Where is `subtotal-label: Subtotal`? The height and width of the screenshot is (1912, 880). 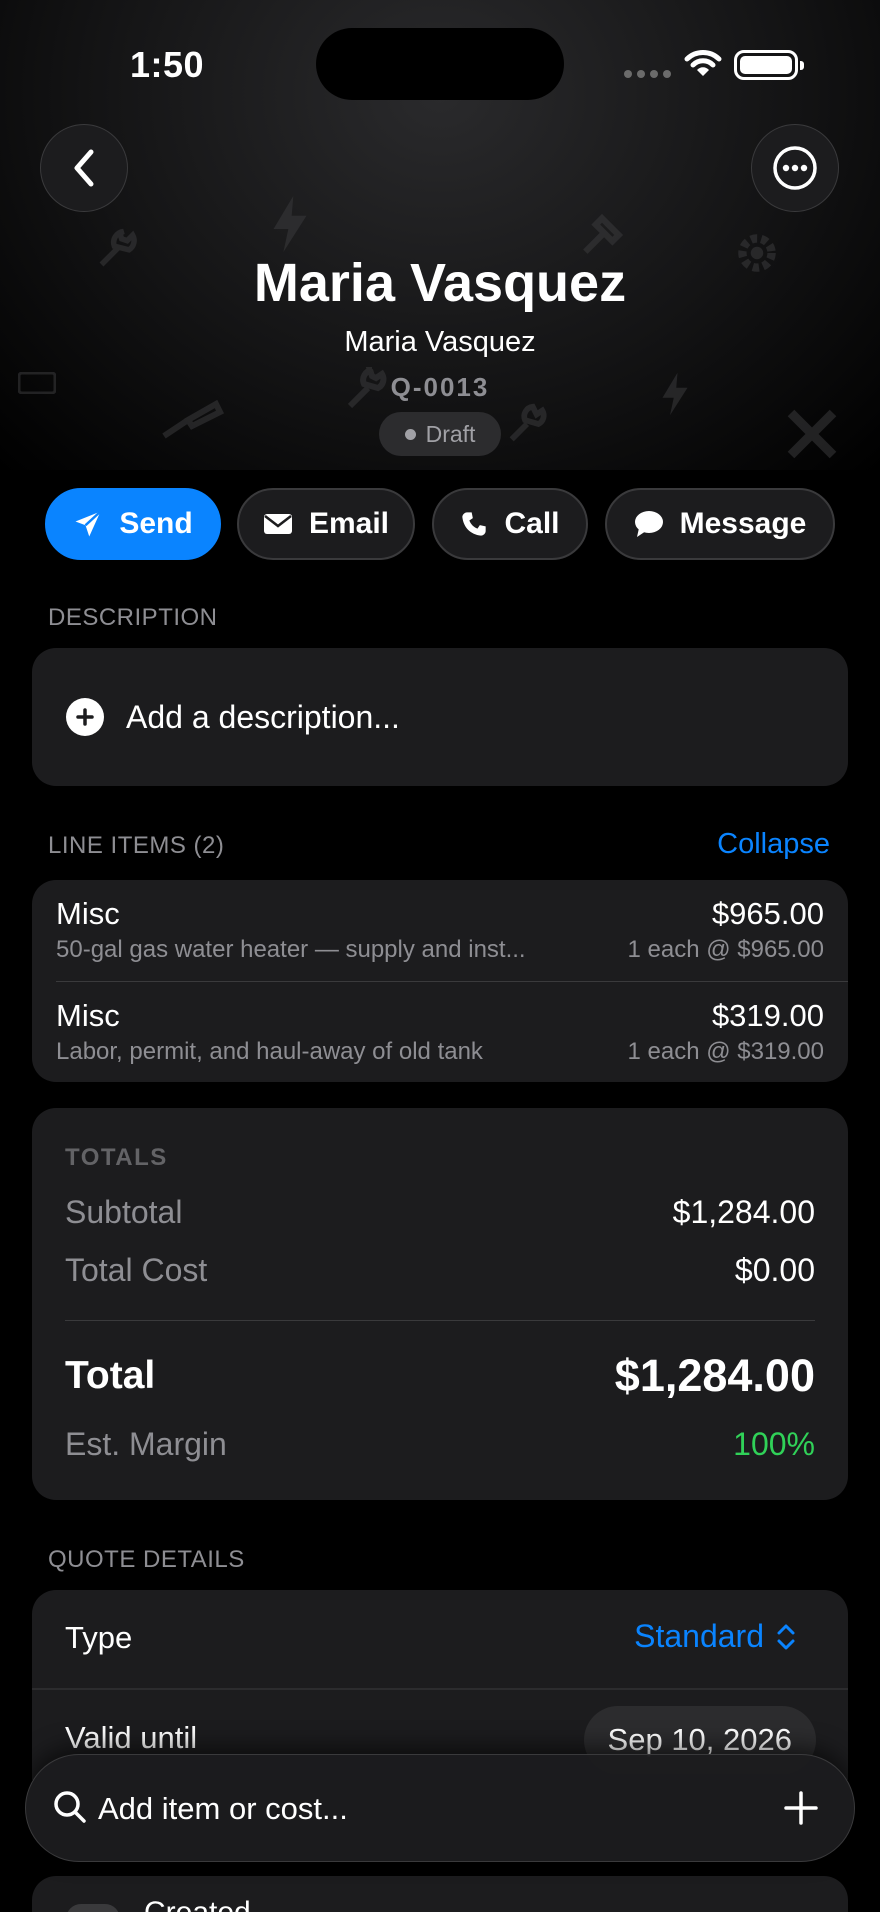 subtotal-label: Subtotal is located at coordinates (124, 1212).